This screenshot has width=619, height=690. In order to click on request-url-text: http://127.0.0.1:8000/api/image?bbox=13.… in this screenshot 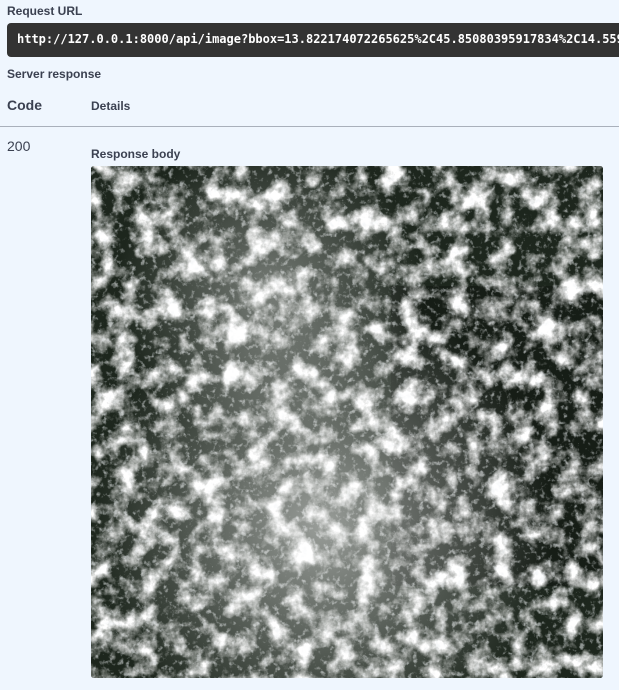, I will do `click(318, 39)`.